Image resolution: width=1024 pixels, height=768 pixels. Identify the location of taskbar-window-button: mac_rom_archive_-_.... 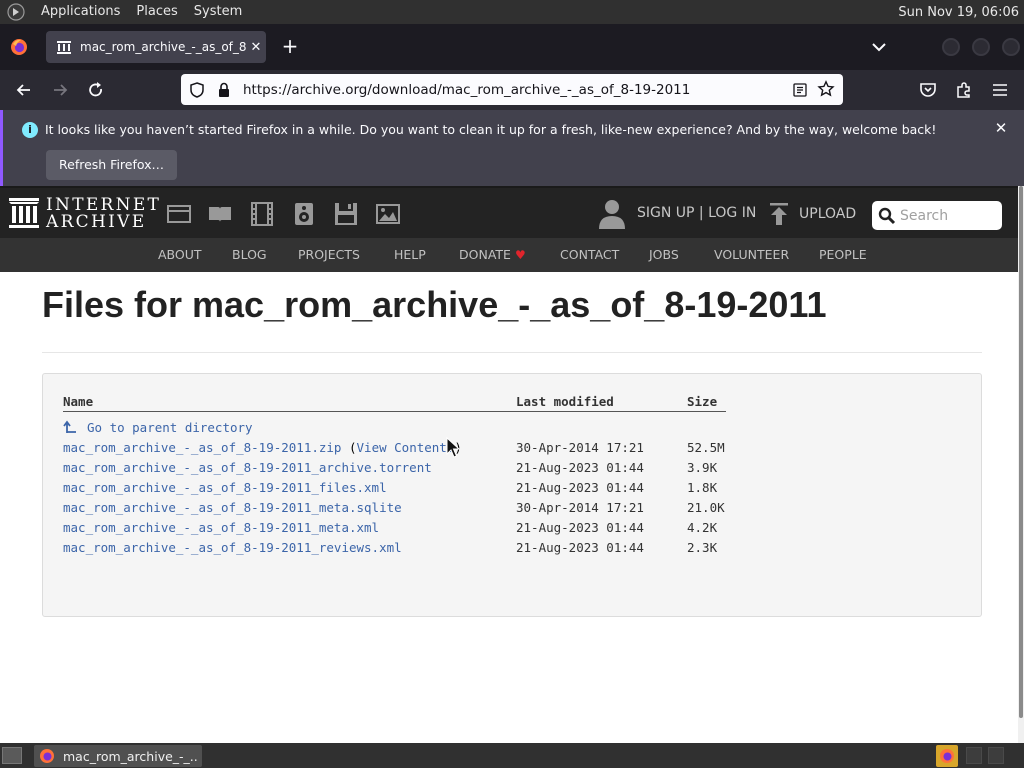
(118, 756).